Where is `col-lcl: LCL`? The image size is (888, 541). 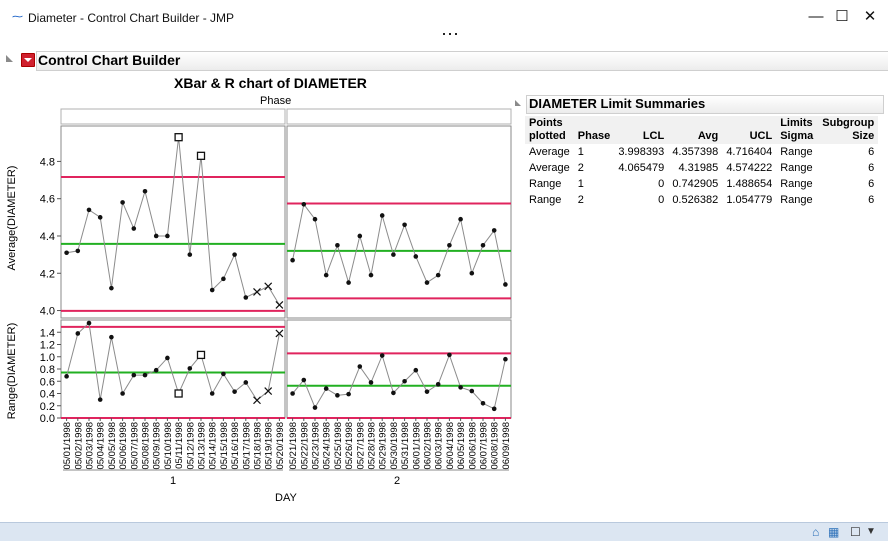
col-lcl: LCL is located at coordinates (641, 130).